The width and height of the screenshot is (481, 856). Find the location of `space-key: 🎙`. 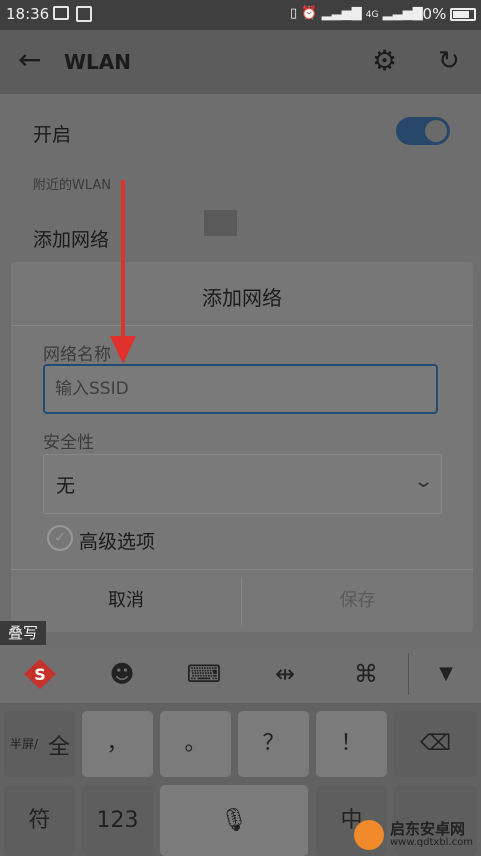

space-key: 🎙 is located at coordinates (234, 820).